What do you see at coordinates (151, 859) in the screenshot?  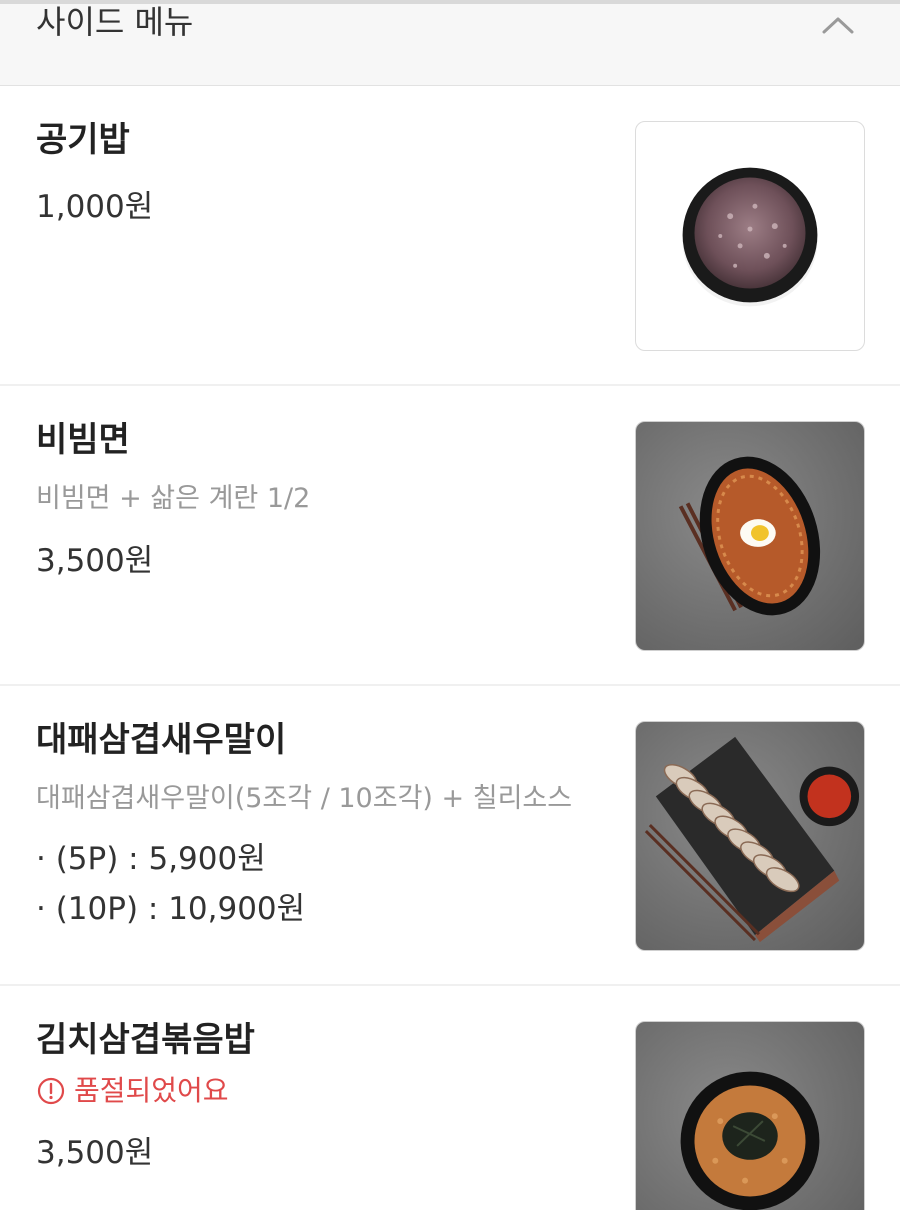 I see `item-option-price: · (5P) : 5,900원` at bounding box center [151, 859].